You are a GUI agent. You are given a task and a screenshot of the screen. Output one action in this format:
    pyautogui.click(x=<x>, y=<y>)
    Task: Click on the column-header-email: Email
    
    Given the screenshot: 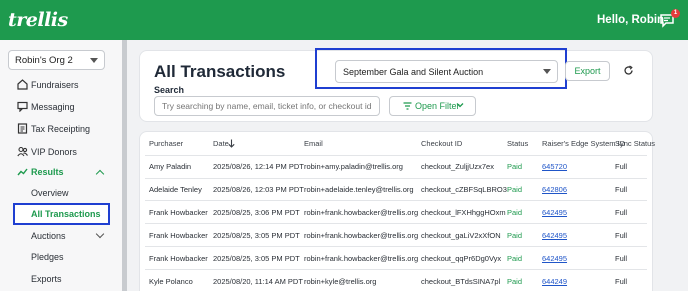 What is the action you would take?
    pyautogui.click(x=313, y=143)
    